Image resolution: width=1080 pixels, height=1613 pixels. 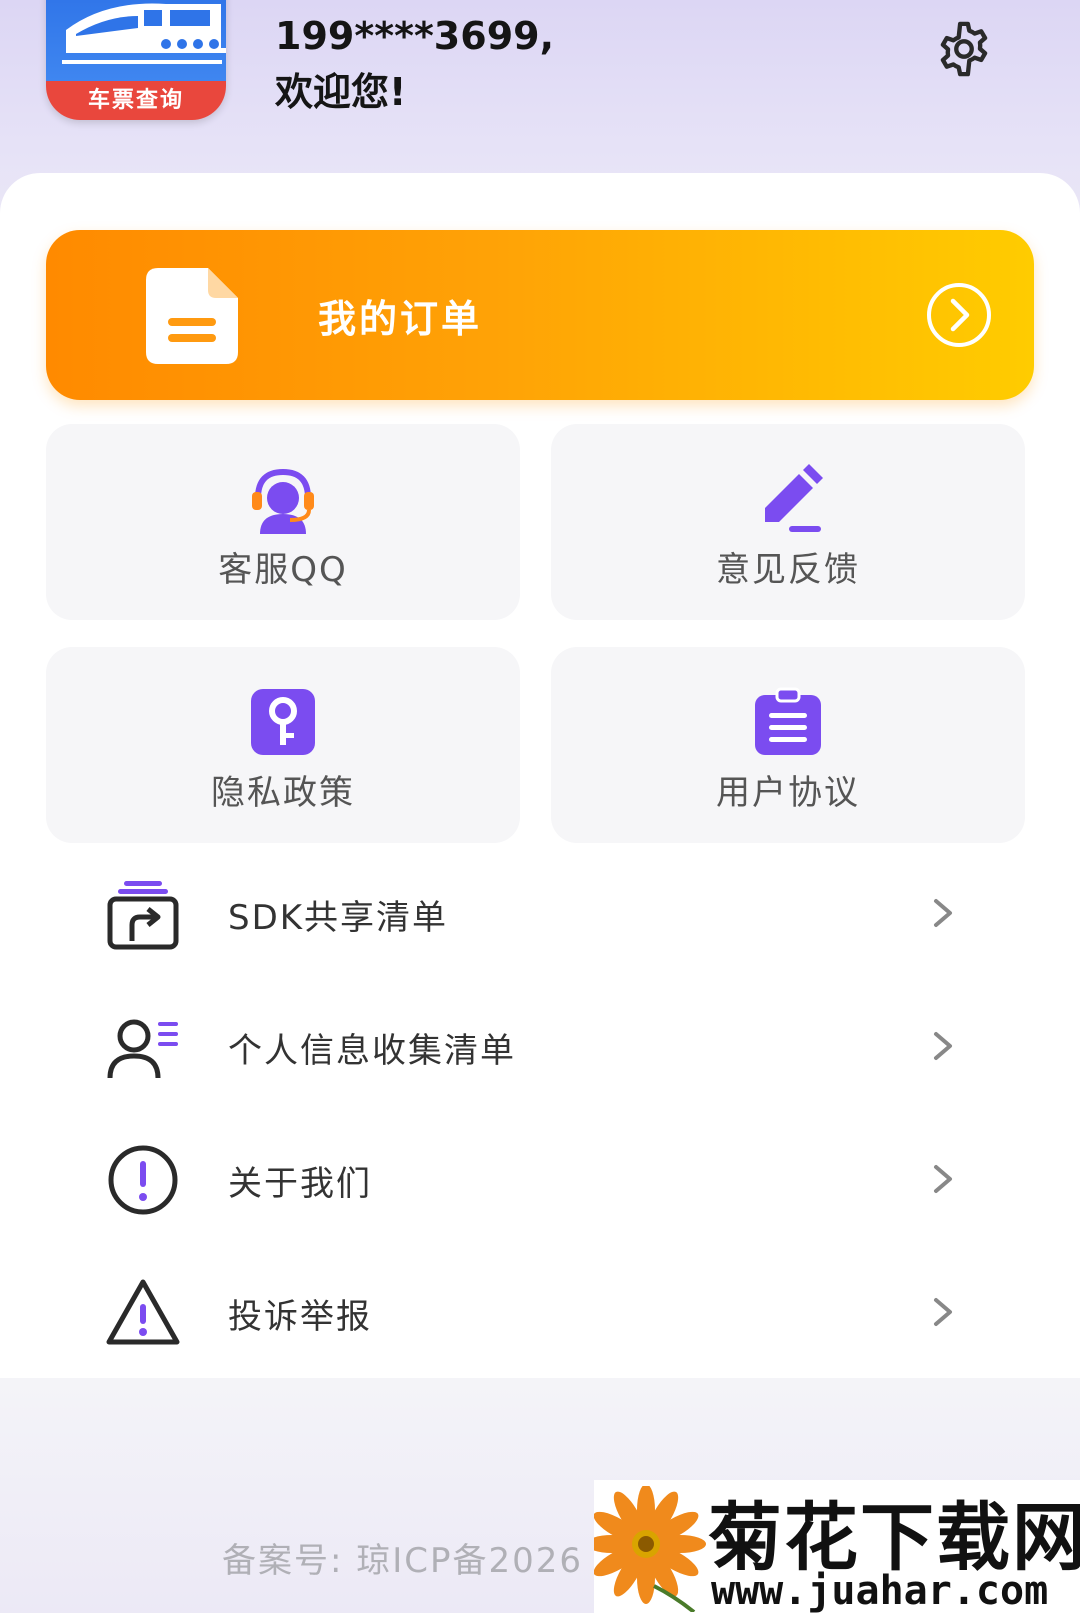 I want to click on privacy-policy-label: 隐私政策, so click(x=283, y=793).